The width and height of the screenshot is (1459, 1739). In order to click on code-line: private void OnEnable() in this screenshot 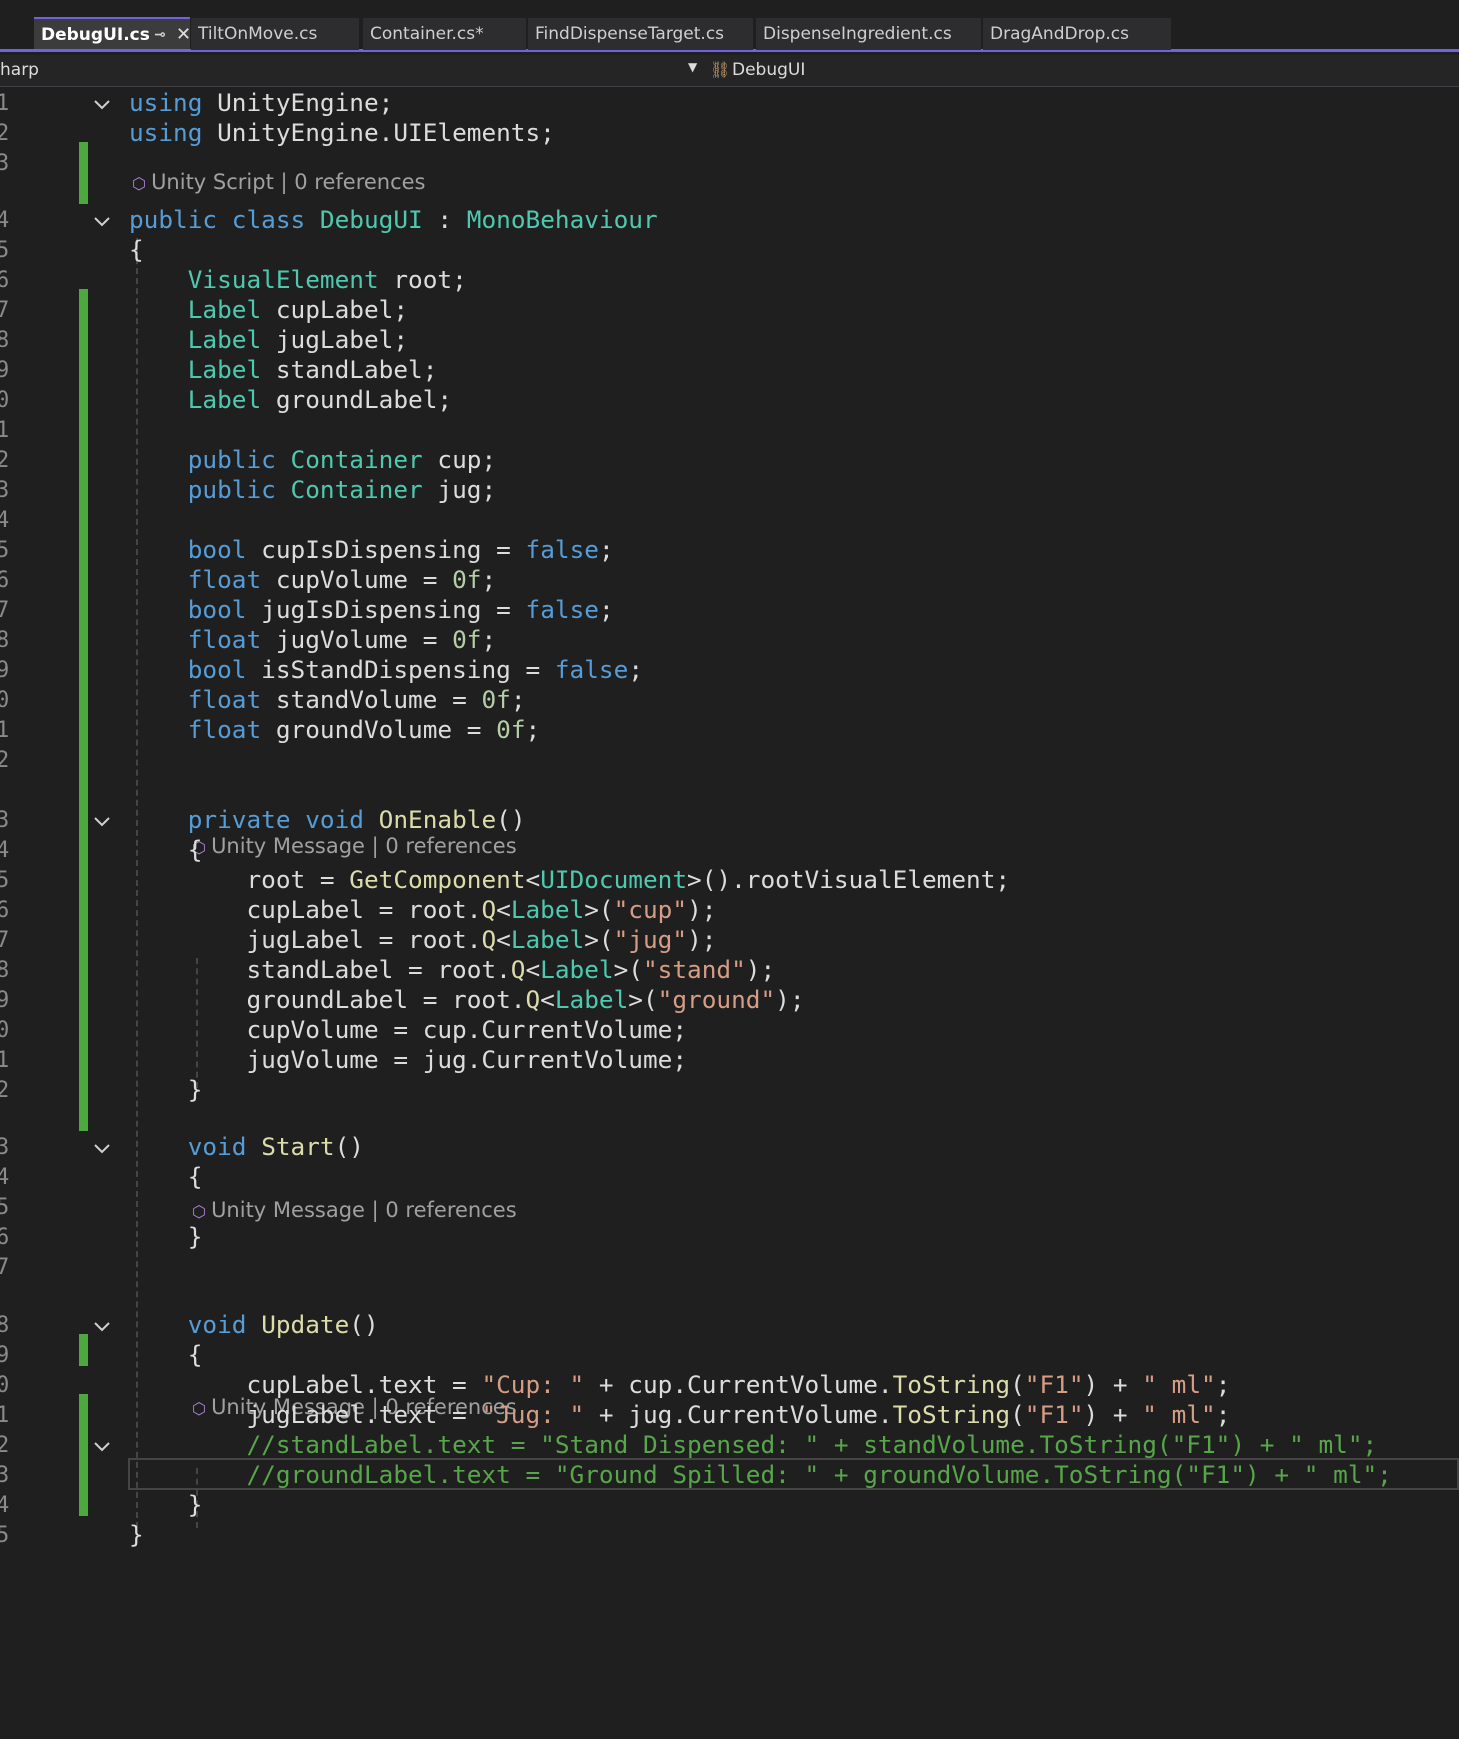, I will do `click(327, 819)`.